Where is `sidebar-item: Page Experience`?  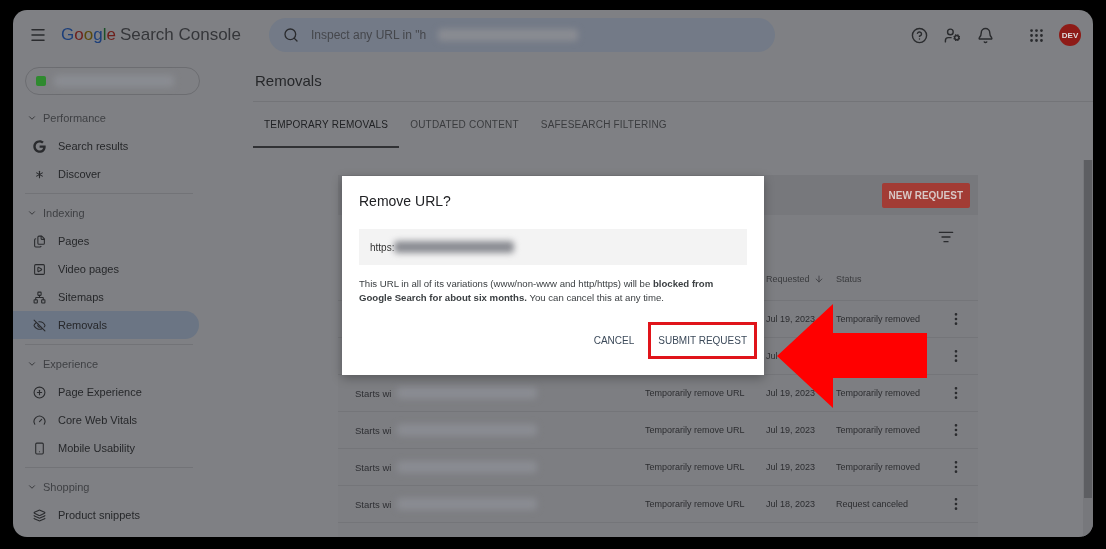 sidebar-item: Page Experience is located at coordinates (106, 392).